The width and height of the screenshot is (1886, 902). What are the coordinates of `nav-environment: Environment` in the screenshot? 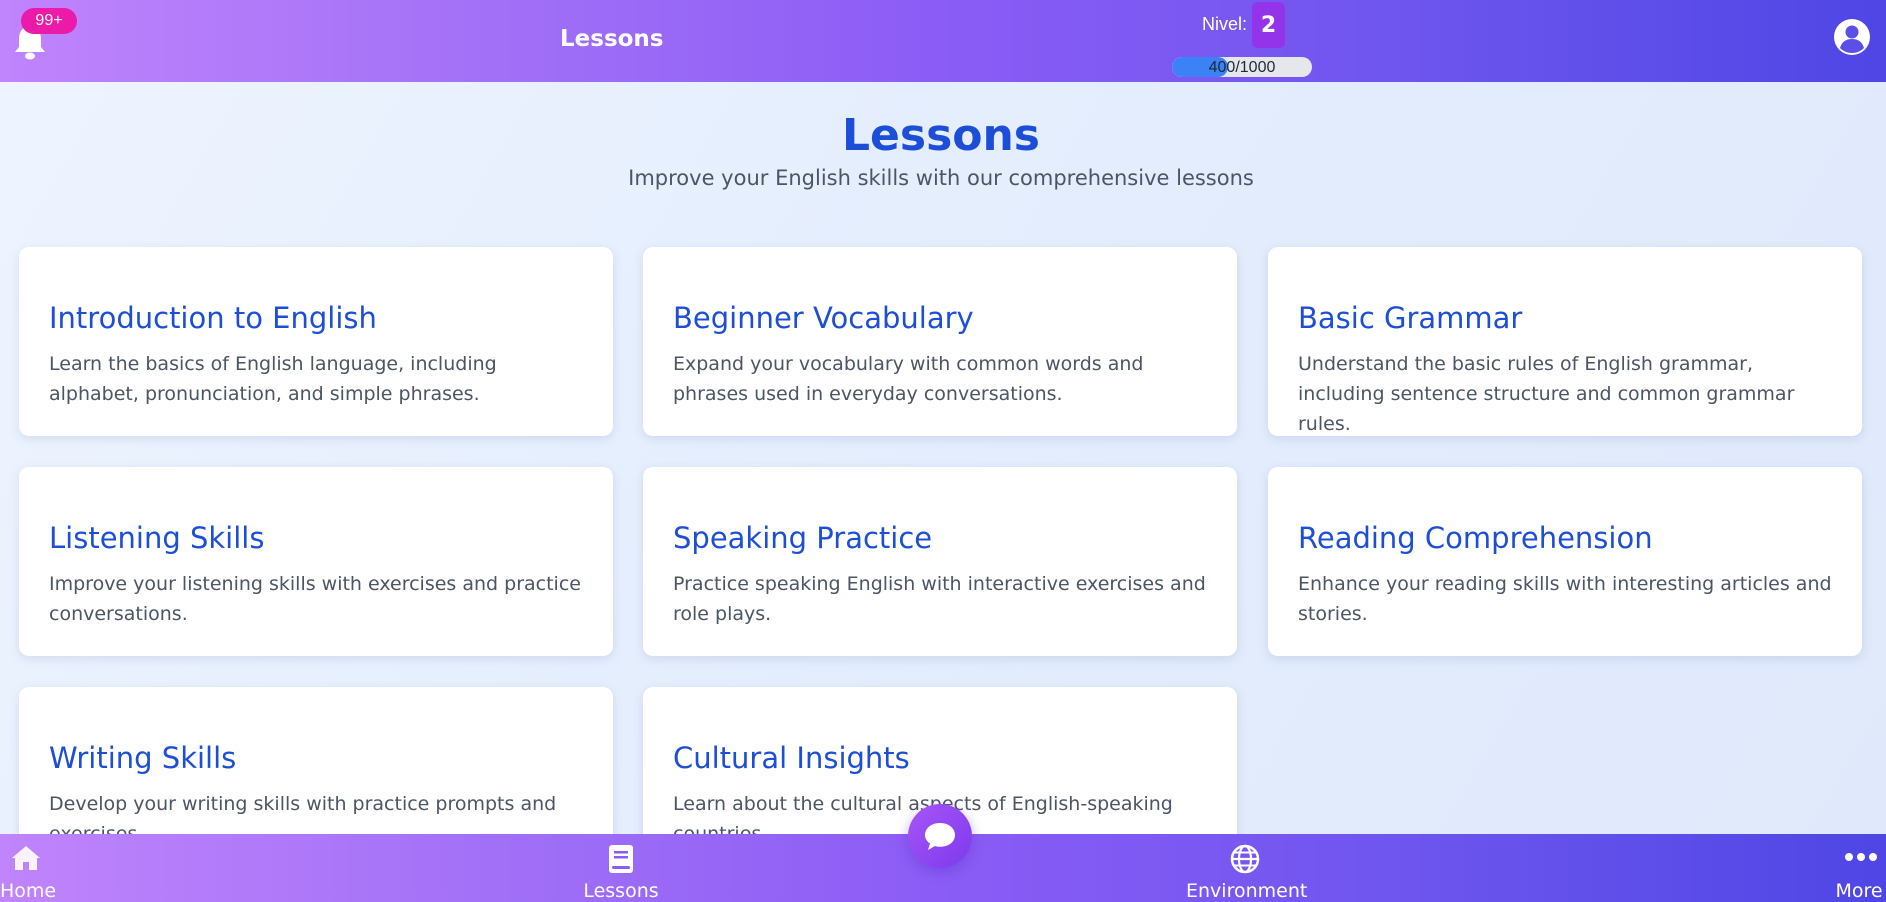 It's located at (1247, 868).